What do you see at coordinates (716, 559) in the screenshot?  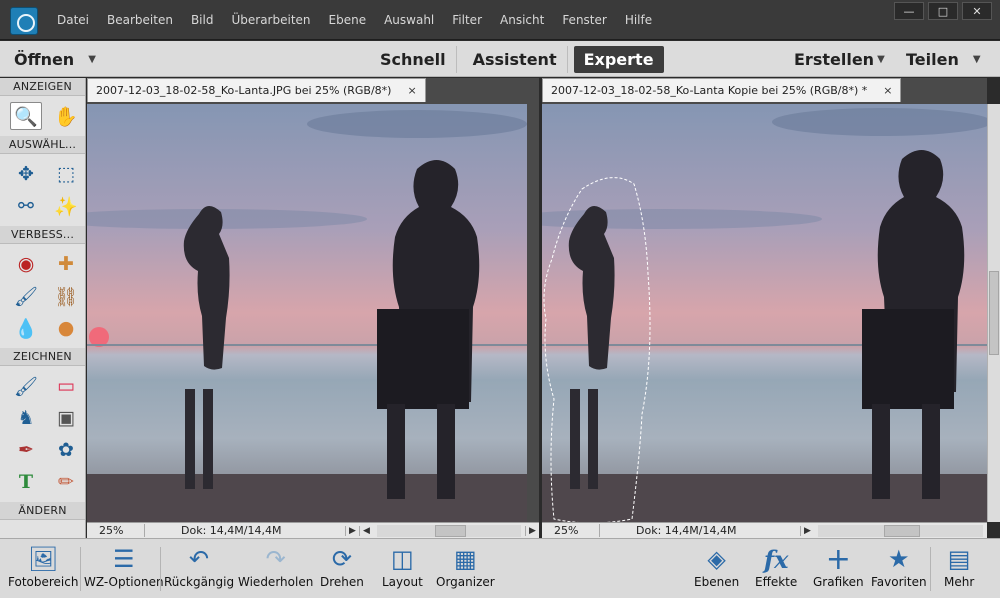 I see `layers-icon: ◈` at bounding box center [716, 559].